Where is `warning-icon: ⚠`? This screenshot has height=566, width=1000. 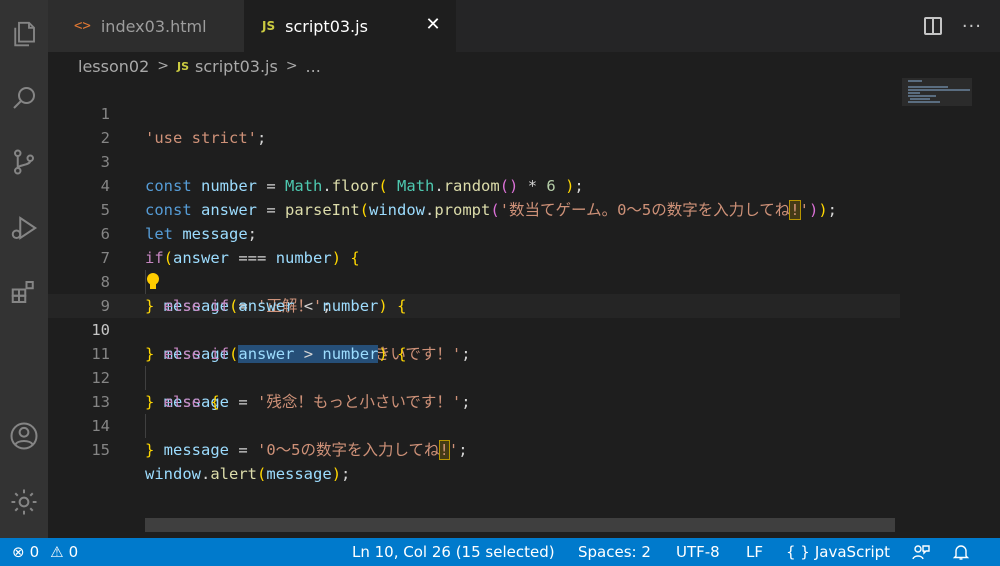 warning-icon: ⚠ is located at coordinates (57, 552).